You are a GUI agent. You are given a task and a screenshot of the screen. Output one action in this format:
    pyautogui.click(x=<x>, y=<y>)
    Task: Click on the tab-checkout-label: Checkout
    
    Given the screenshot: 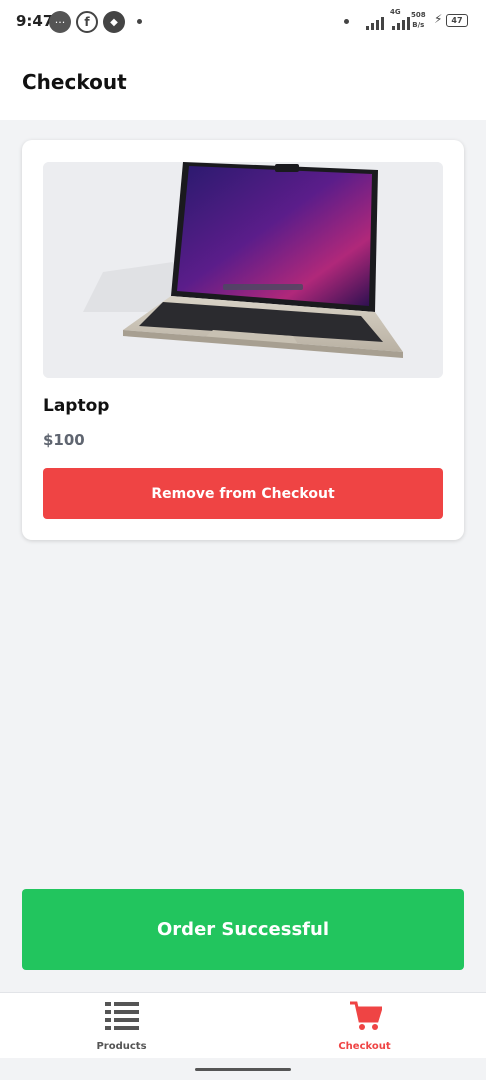 What is the action you would take?
    pyautogui.click(x=364, y=1046)
    